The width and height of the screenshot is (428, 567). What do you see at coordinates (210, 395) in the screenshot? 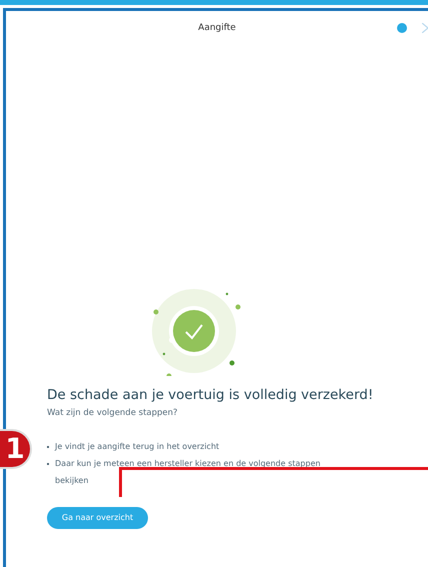
I see `success-heading: De schade aan je voertuig is volledig verzekerd!` at bounding box center [210, 395].